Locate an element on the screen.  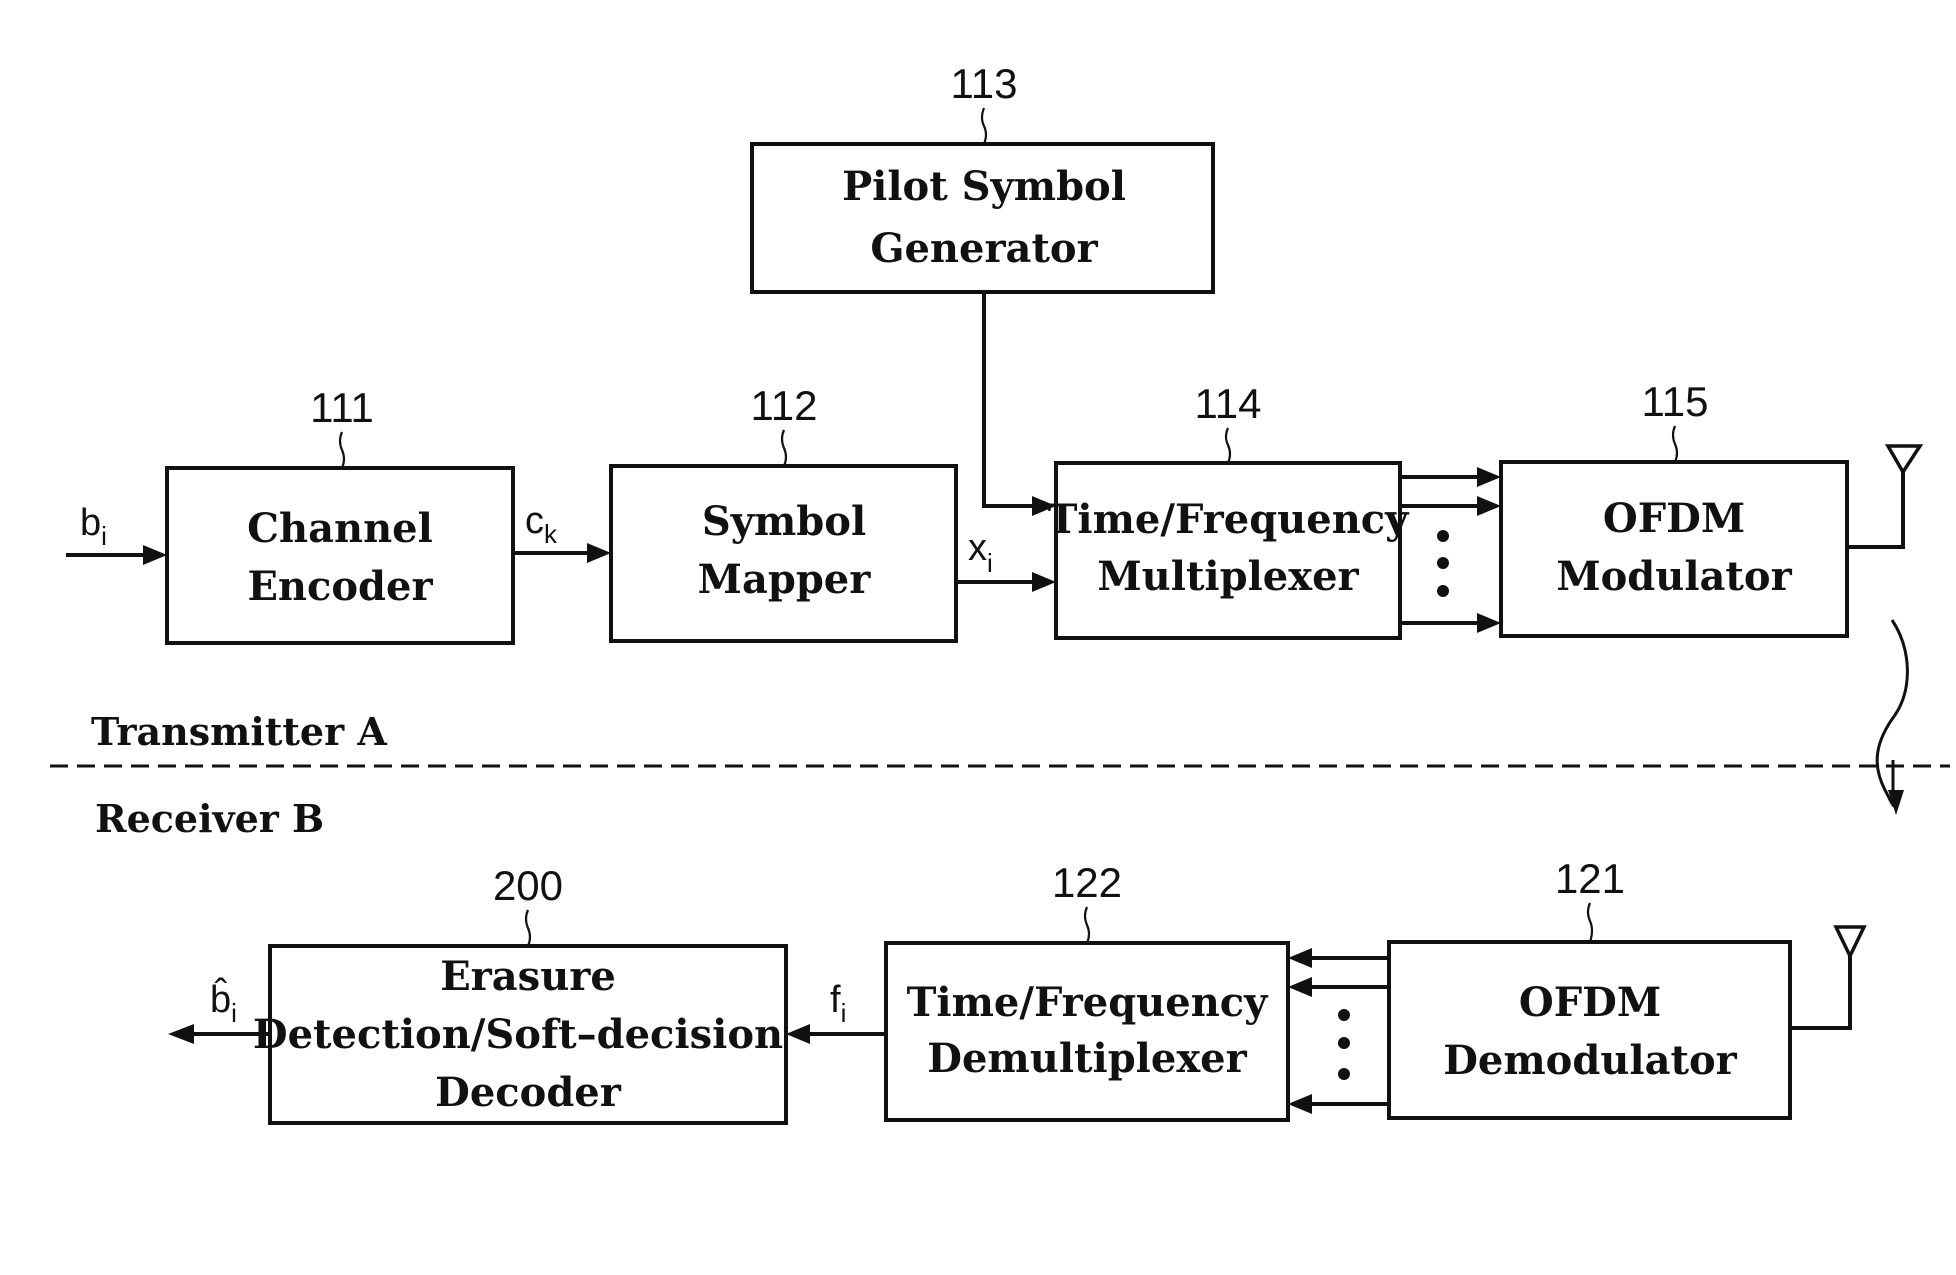
mapper-label-line2: Mapper is located at coordinates (785, 579).